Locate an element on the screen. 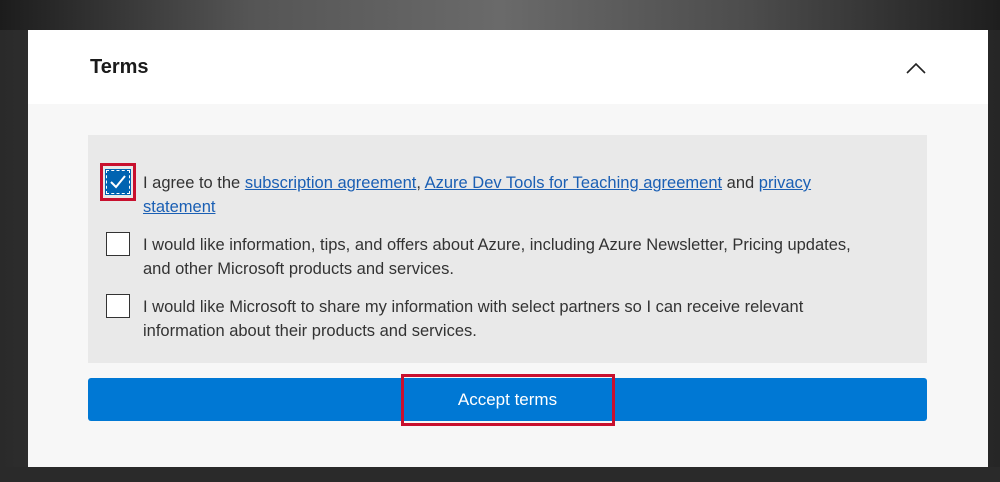 The width and height of the screenshot is (1000, 482). agree-prefix: I agree to the is located at coordinates (194, 183).